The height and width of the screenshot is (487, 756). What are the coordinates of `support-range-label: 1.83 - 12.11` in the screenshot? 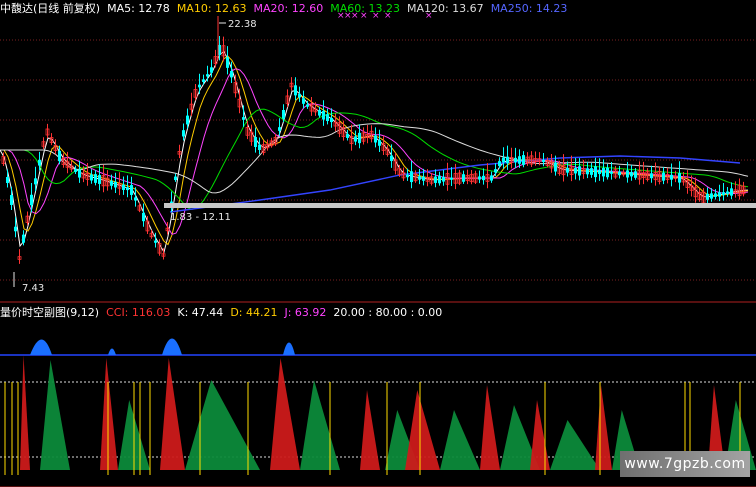 It's located at (200, 217).